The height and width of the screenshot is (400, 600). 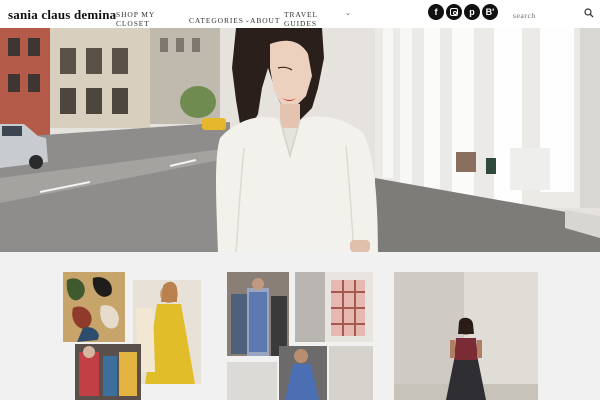 I want to click on nav-about: ABOUT, so click(x=265, y=20).